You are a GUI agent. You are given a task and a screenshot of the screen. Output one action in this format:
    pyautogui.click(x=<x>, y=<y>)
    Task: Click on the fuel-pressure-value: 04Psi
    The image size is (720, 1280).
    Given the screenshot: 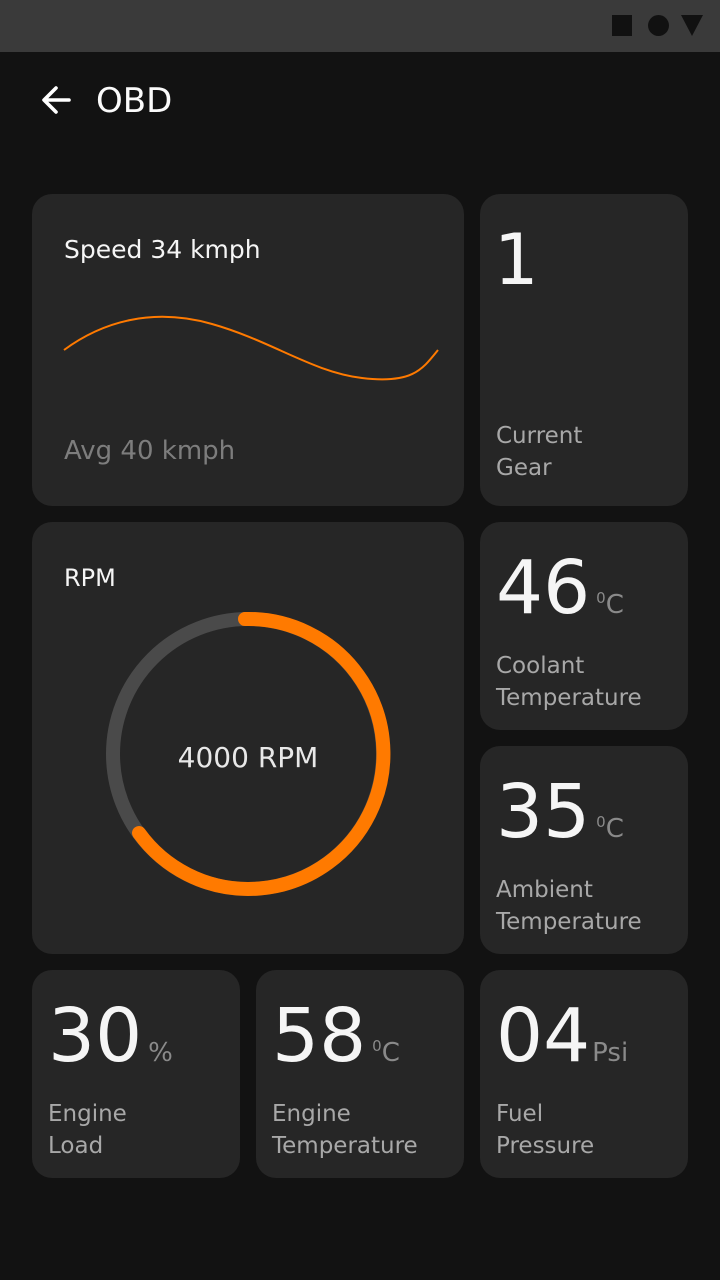 What is the action you would take?
    pyautogui.click(x=562, y=1036)
    